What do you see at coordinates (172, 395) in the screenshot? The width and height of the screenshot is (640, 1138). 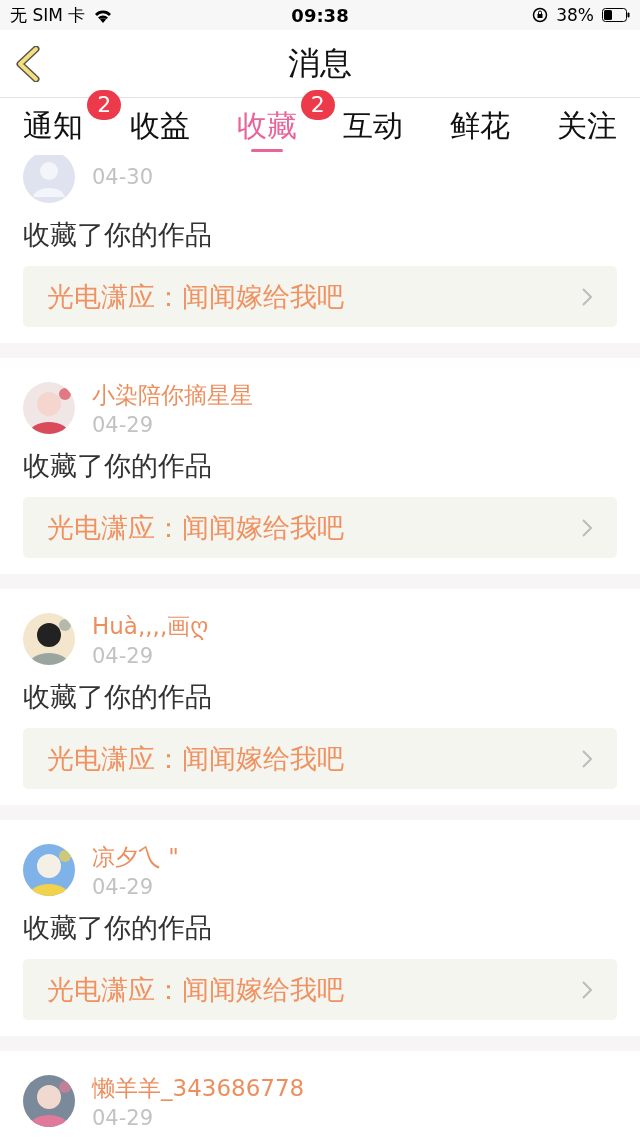 I see `user-name: 小染陪你摘星星` at bounding box center [172, 395].